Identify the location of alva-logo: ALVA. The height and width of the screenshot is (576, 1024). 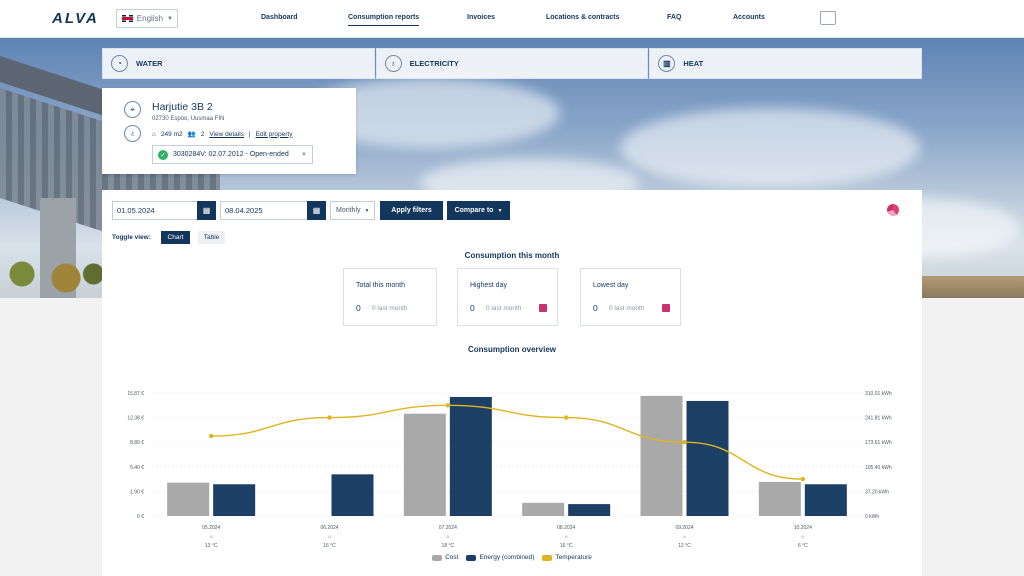
(75, 18).